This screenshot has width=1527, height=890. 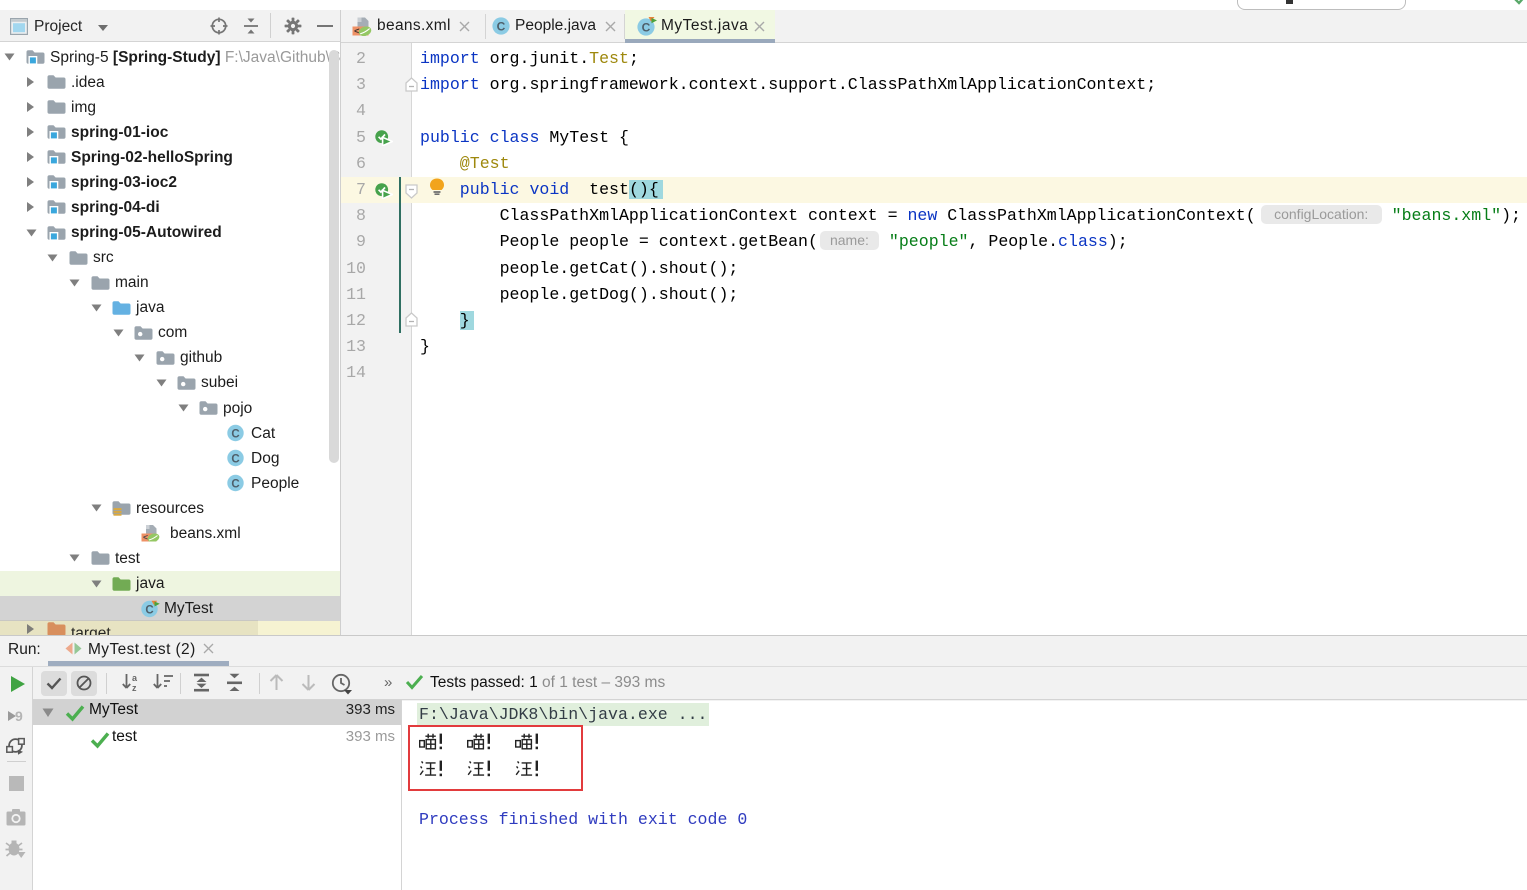 What do you see at coordinates (134, 688) in the screenshot?
I see `svg-text: z` at bounding box center [134, 688].